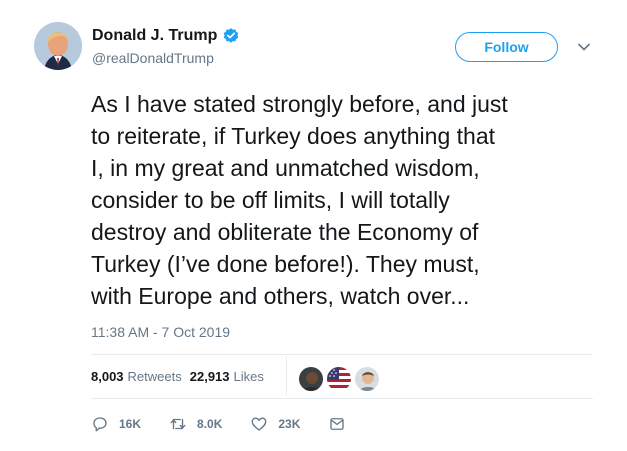 The image size is (627, 451). I want to click on likes-label: Likes, so click(249, 376).